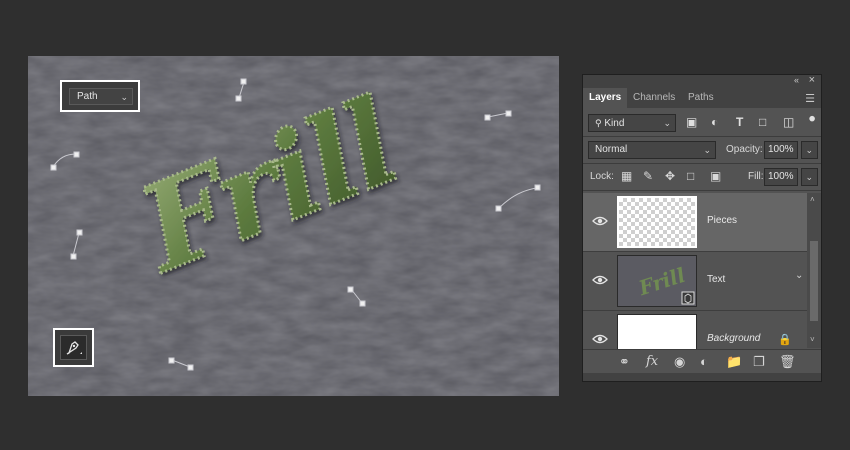 The height and width of the screenshot is (450, 850). Describe the element at coordinates (624, 362) in the screenshot. I see `link-icon: ⚭` at that location.